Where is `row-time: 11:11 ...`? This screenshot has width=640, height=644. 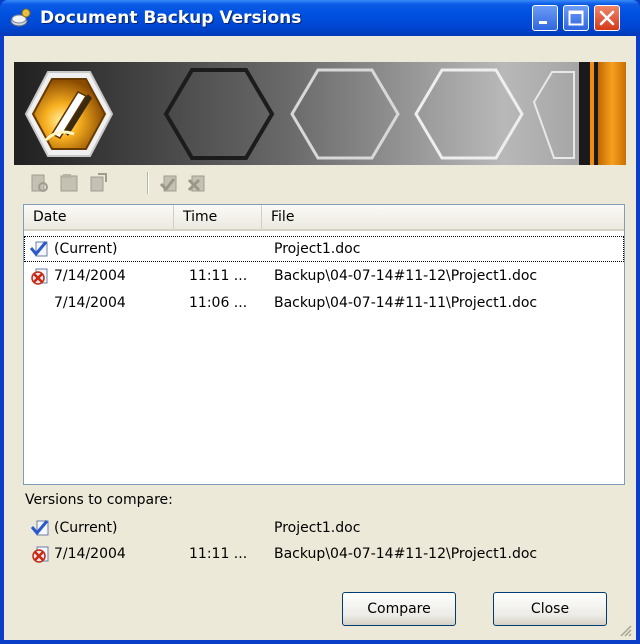
row-time: 11:11 ... is located at coordinates (218, 276).